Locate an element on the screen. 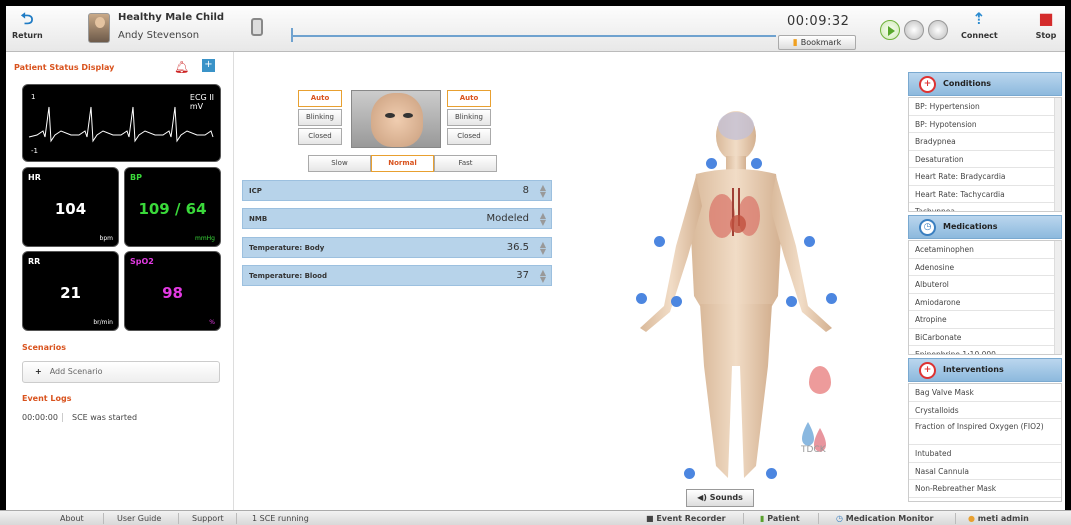  blink-slow-button: Slow is located at coordinates (339, 163).